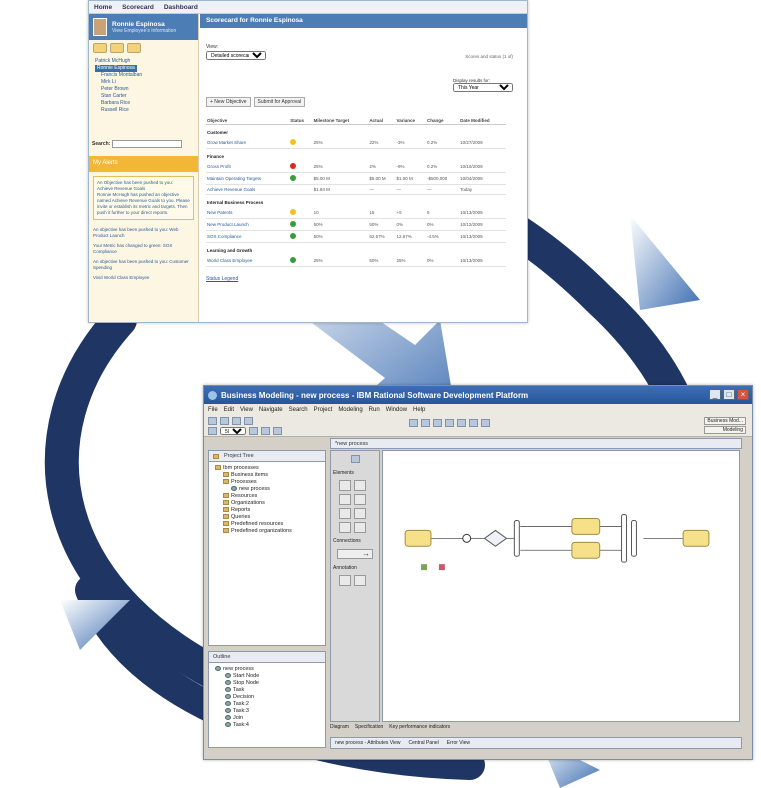 Image resolution: width=761 pixels, height=788 pixels. Describe the element at coordinates (419, 727) in the screenshot. I see `tab-kpi: Key performance indicators` at that location.